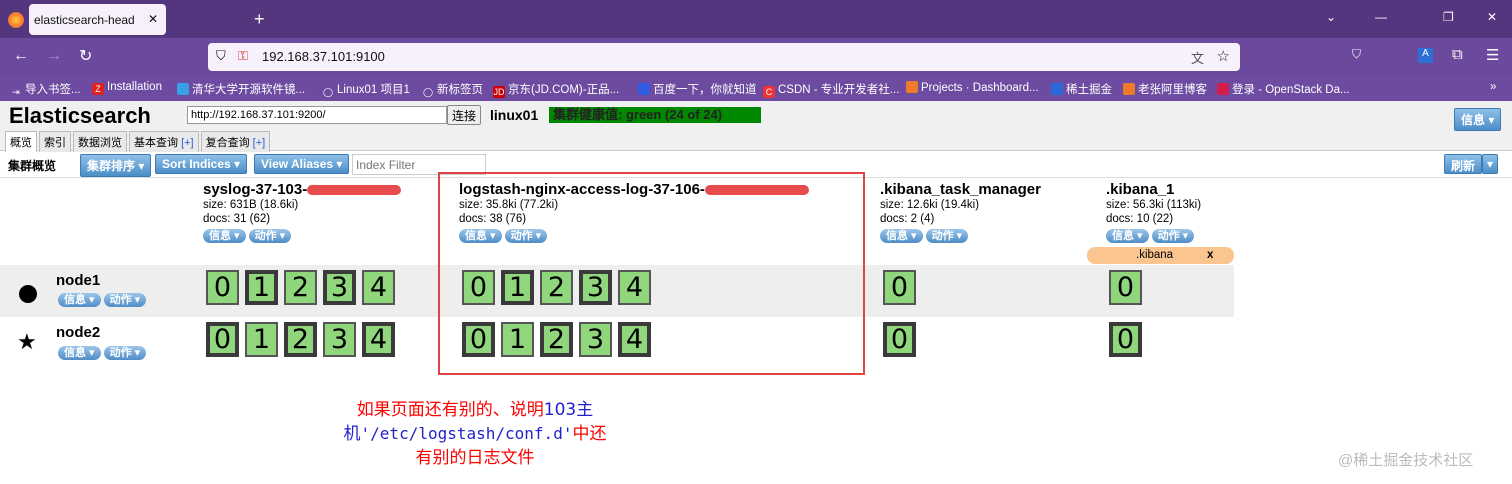  Describe the element at coordinates (1165, 89) in the screenshot. I see `bookmark-blog: 老张阿里博客` at that location.